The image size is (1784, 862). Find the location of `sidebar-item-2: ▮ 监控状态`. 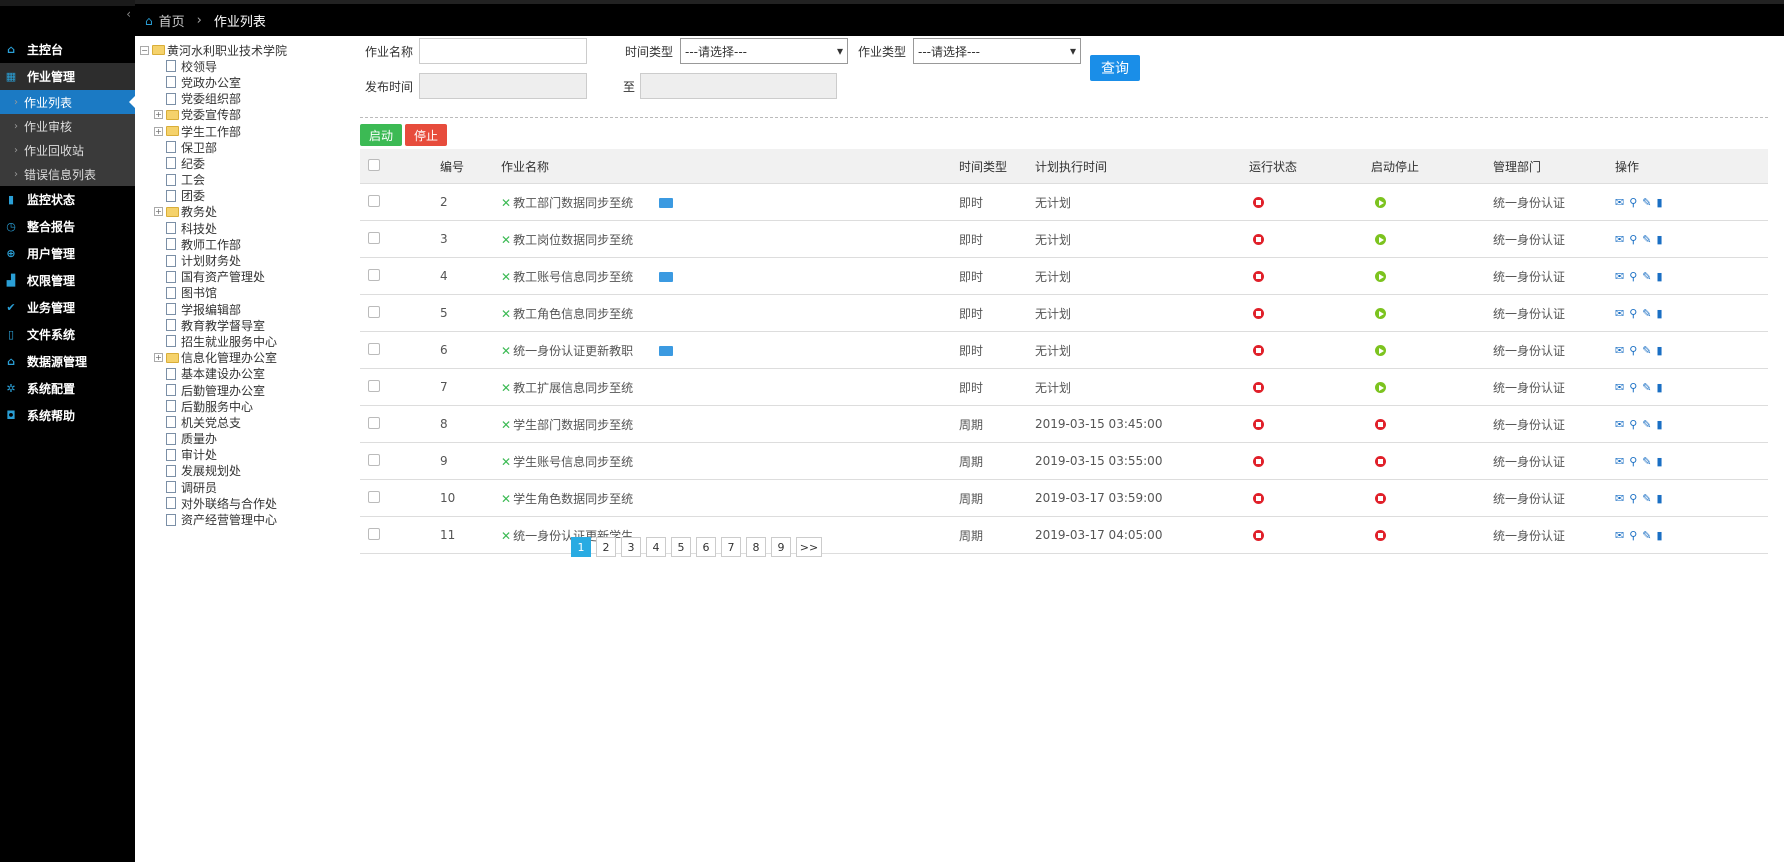

sidebar-item-2: ▮ 监控状态 is located at coordinates (67, 199).